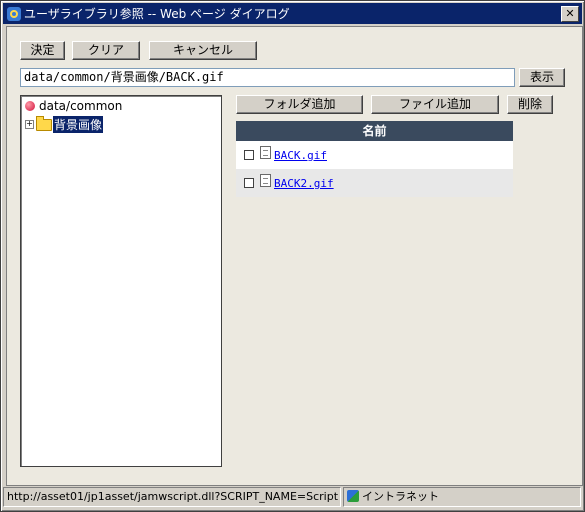  Describe the element at coordinates (530, 104) in the screenshot. I see `delete-button: 削除` at that location.